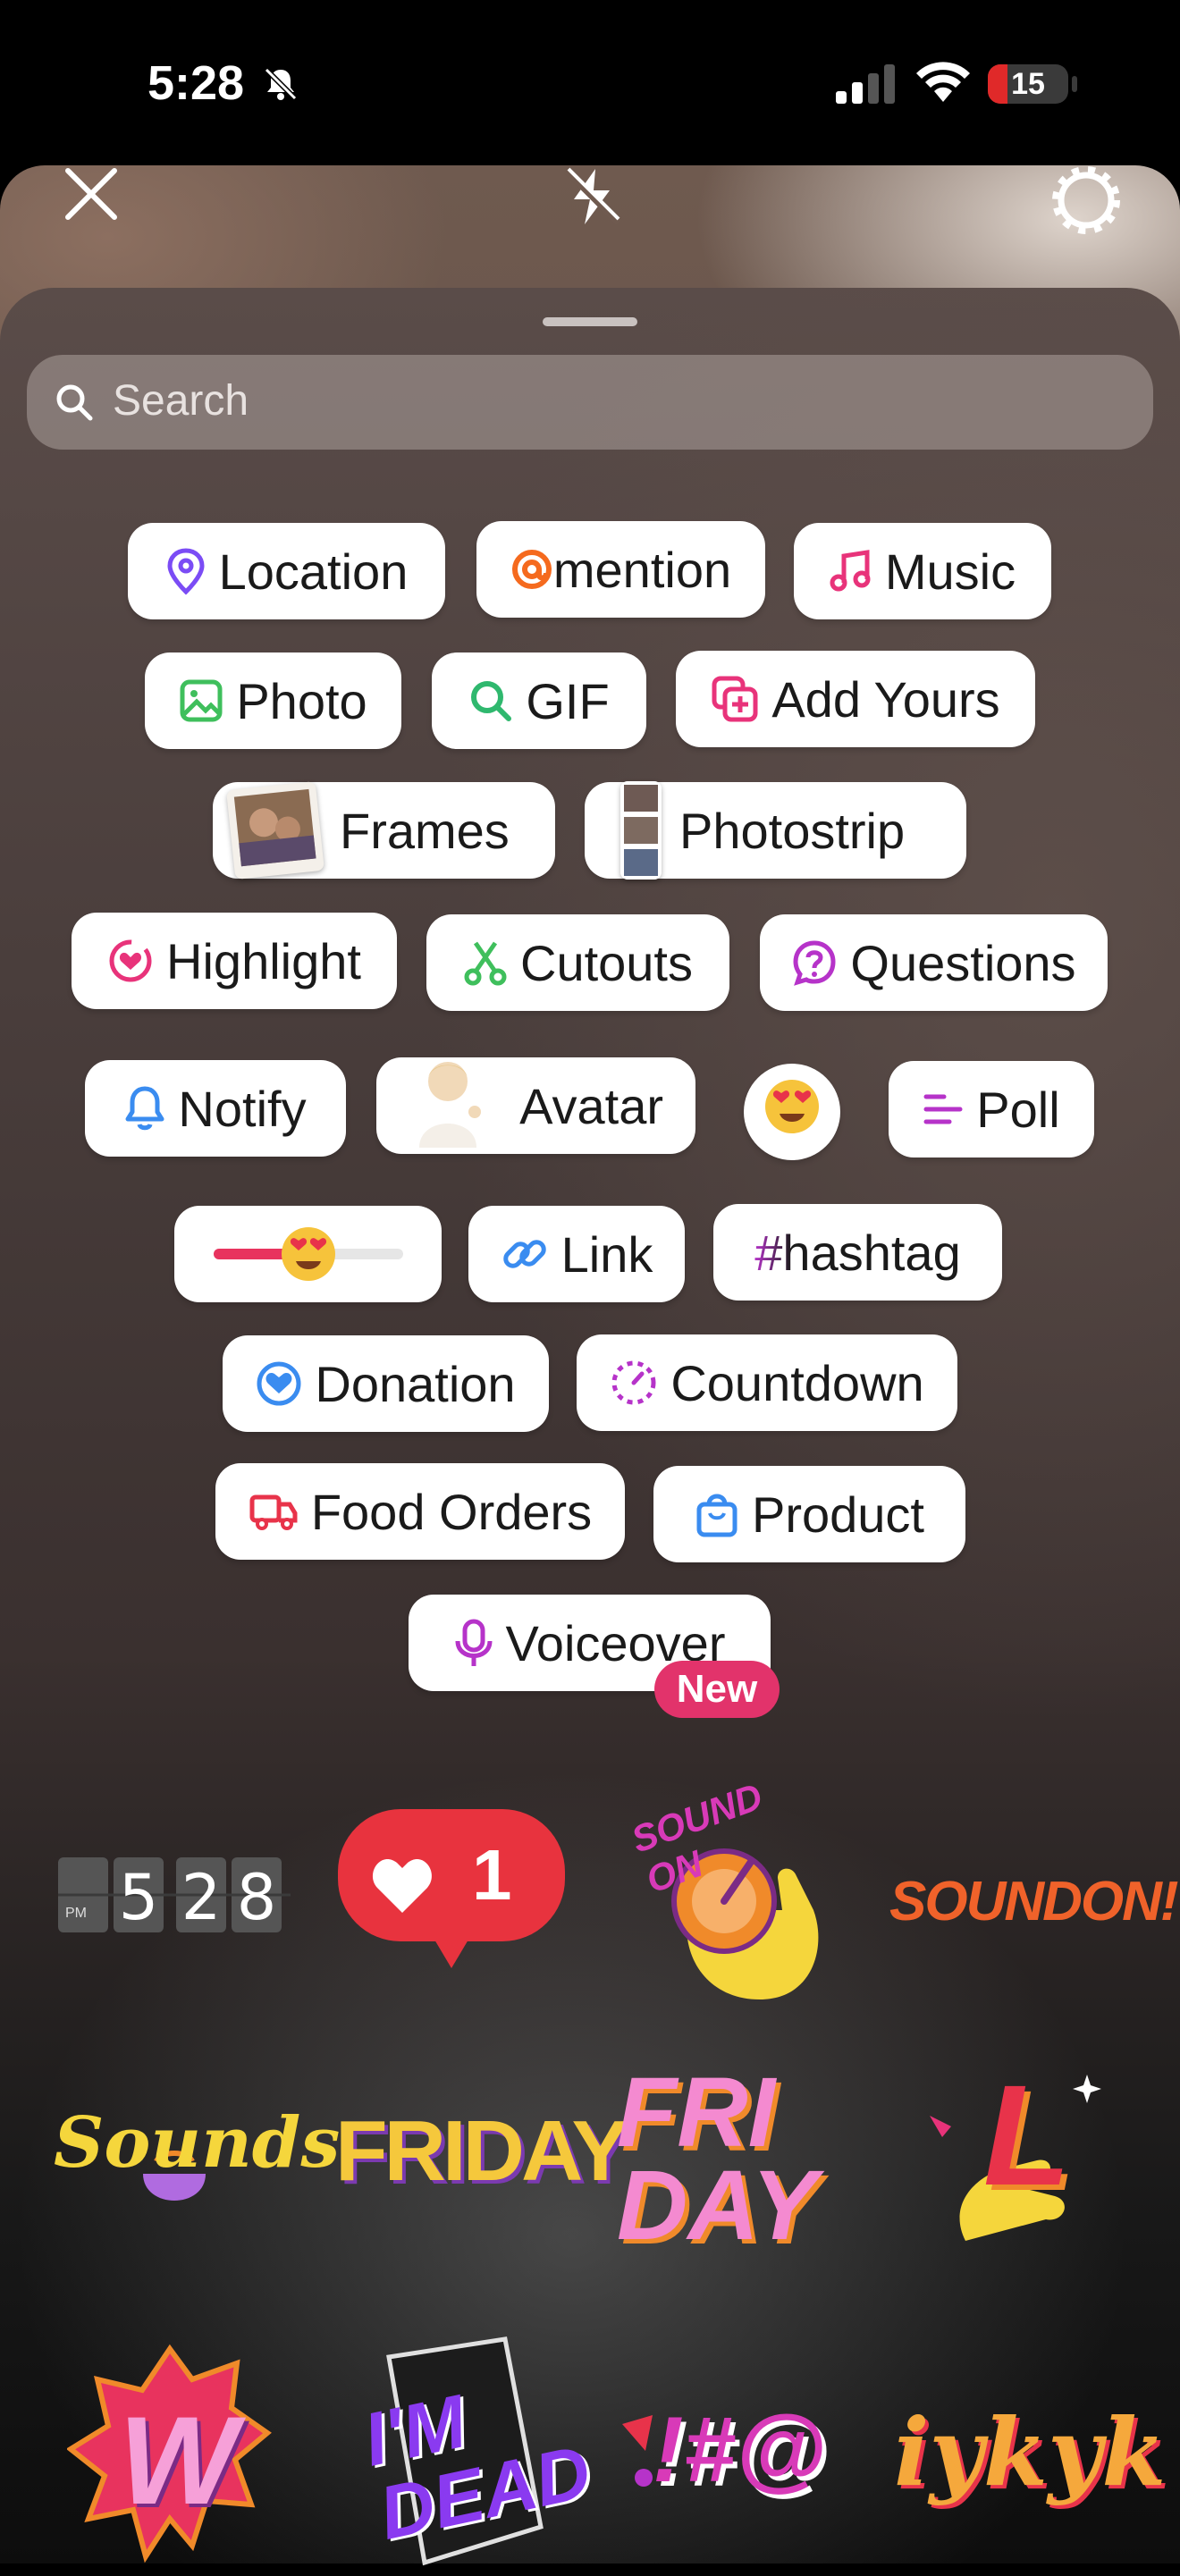  I want to click on music-note-icon, so click(851, 571).